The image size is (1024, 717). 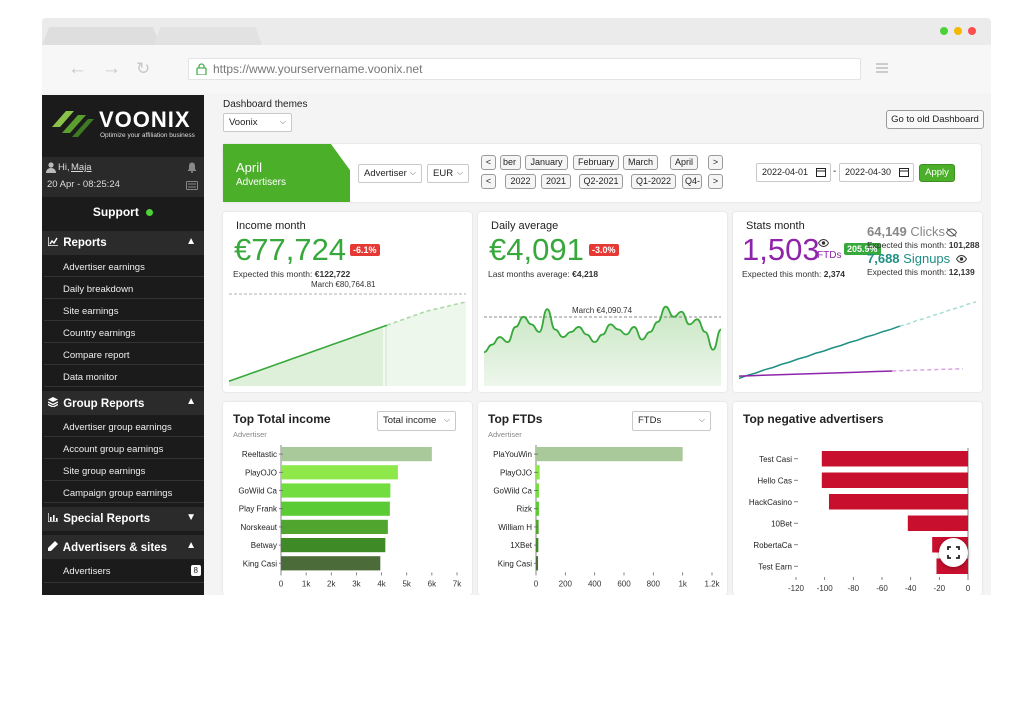 What do you see at coordinates (118, 493) in the screenshot?
I see `sidebar-item-label: Campaign group earnings` at bounding box center [118, 493].